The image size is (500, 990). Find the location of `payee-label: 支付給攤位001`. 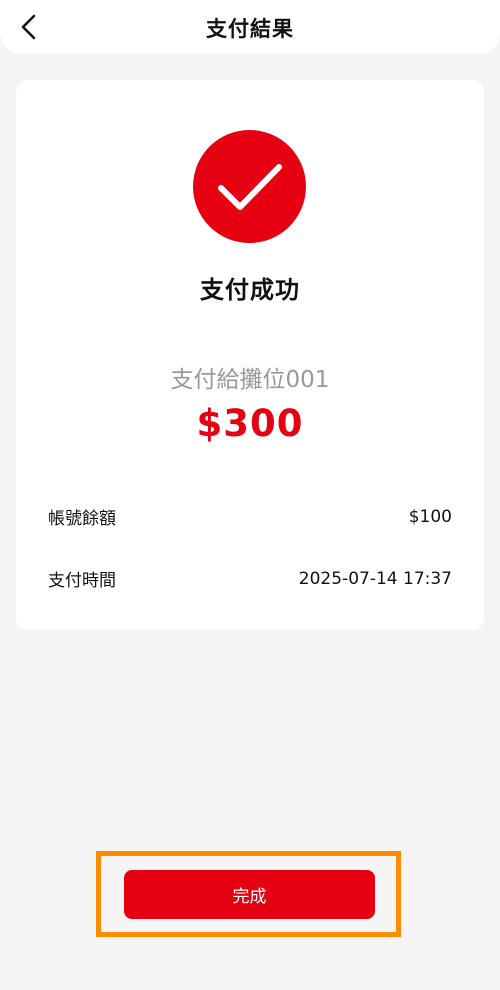

payee-label: 支付給攤位001 is located at coordinates (250, 380).